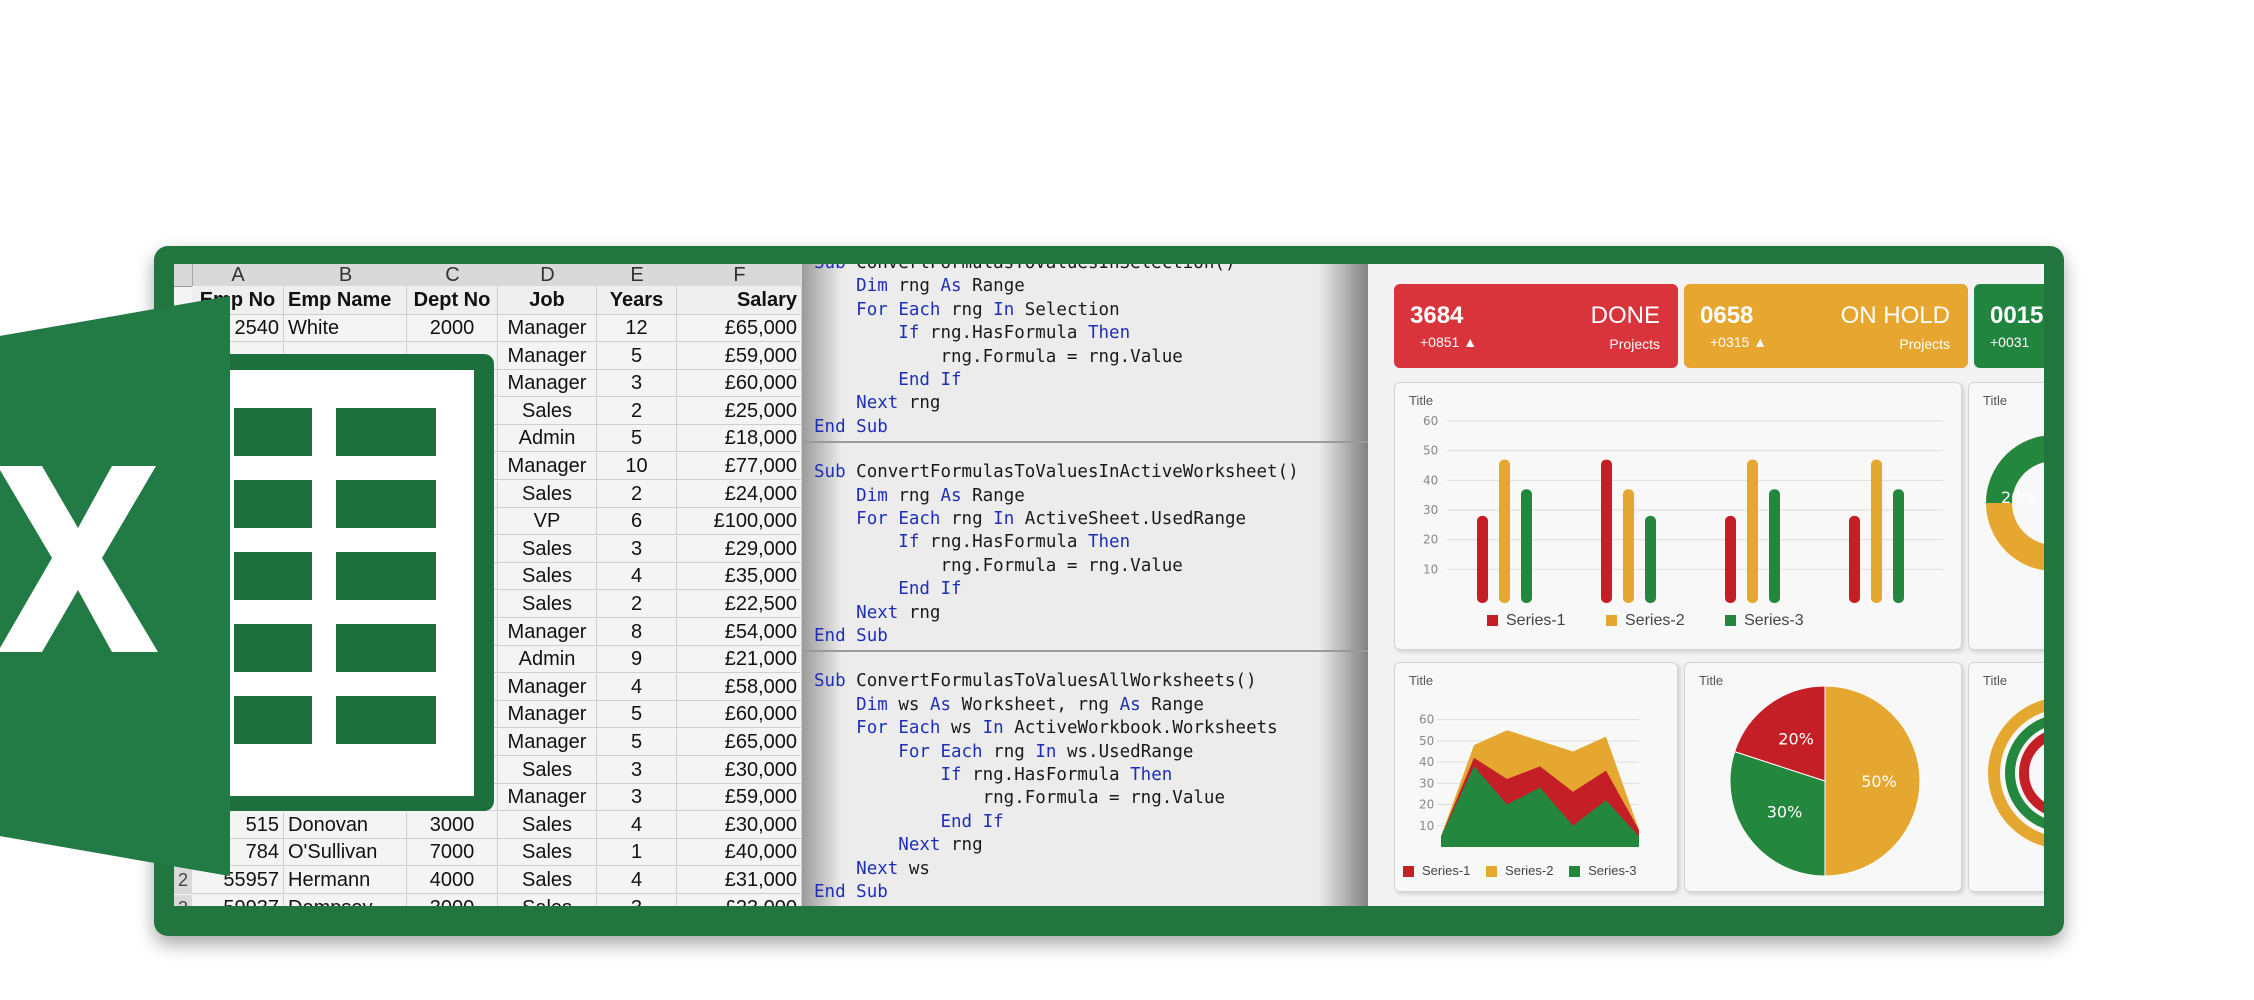 The width and height of the screenshot is (2254, 1000). Describe the element at coordinates (739, 494) in the screenshot. I see `table-cell: £24,000` at that location.